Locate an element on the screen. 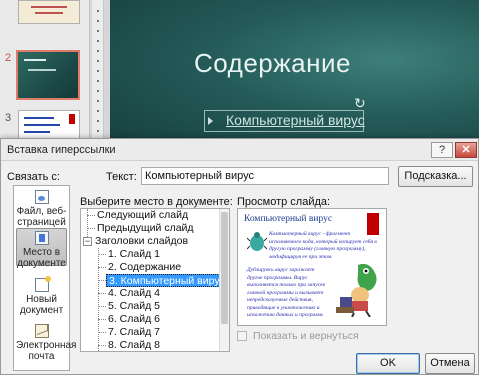 This screenshot has height=375, width=479. text-to-display-input is located at coordinates (265, 176).